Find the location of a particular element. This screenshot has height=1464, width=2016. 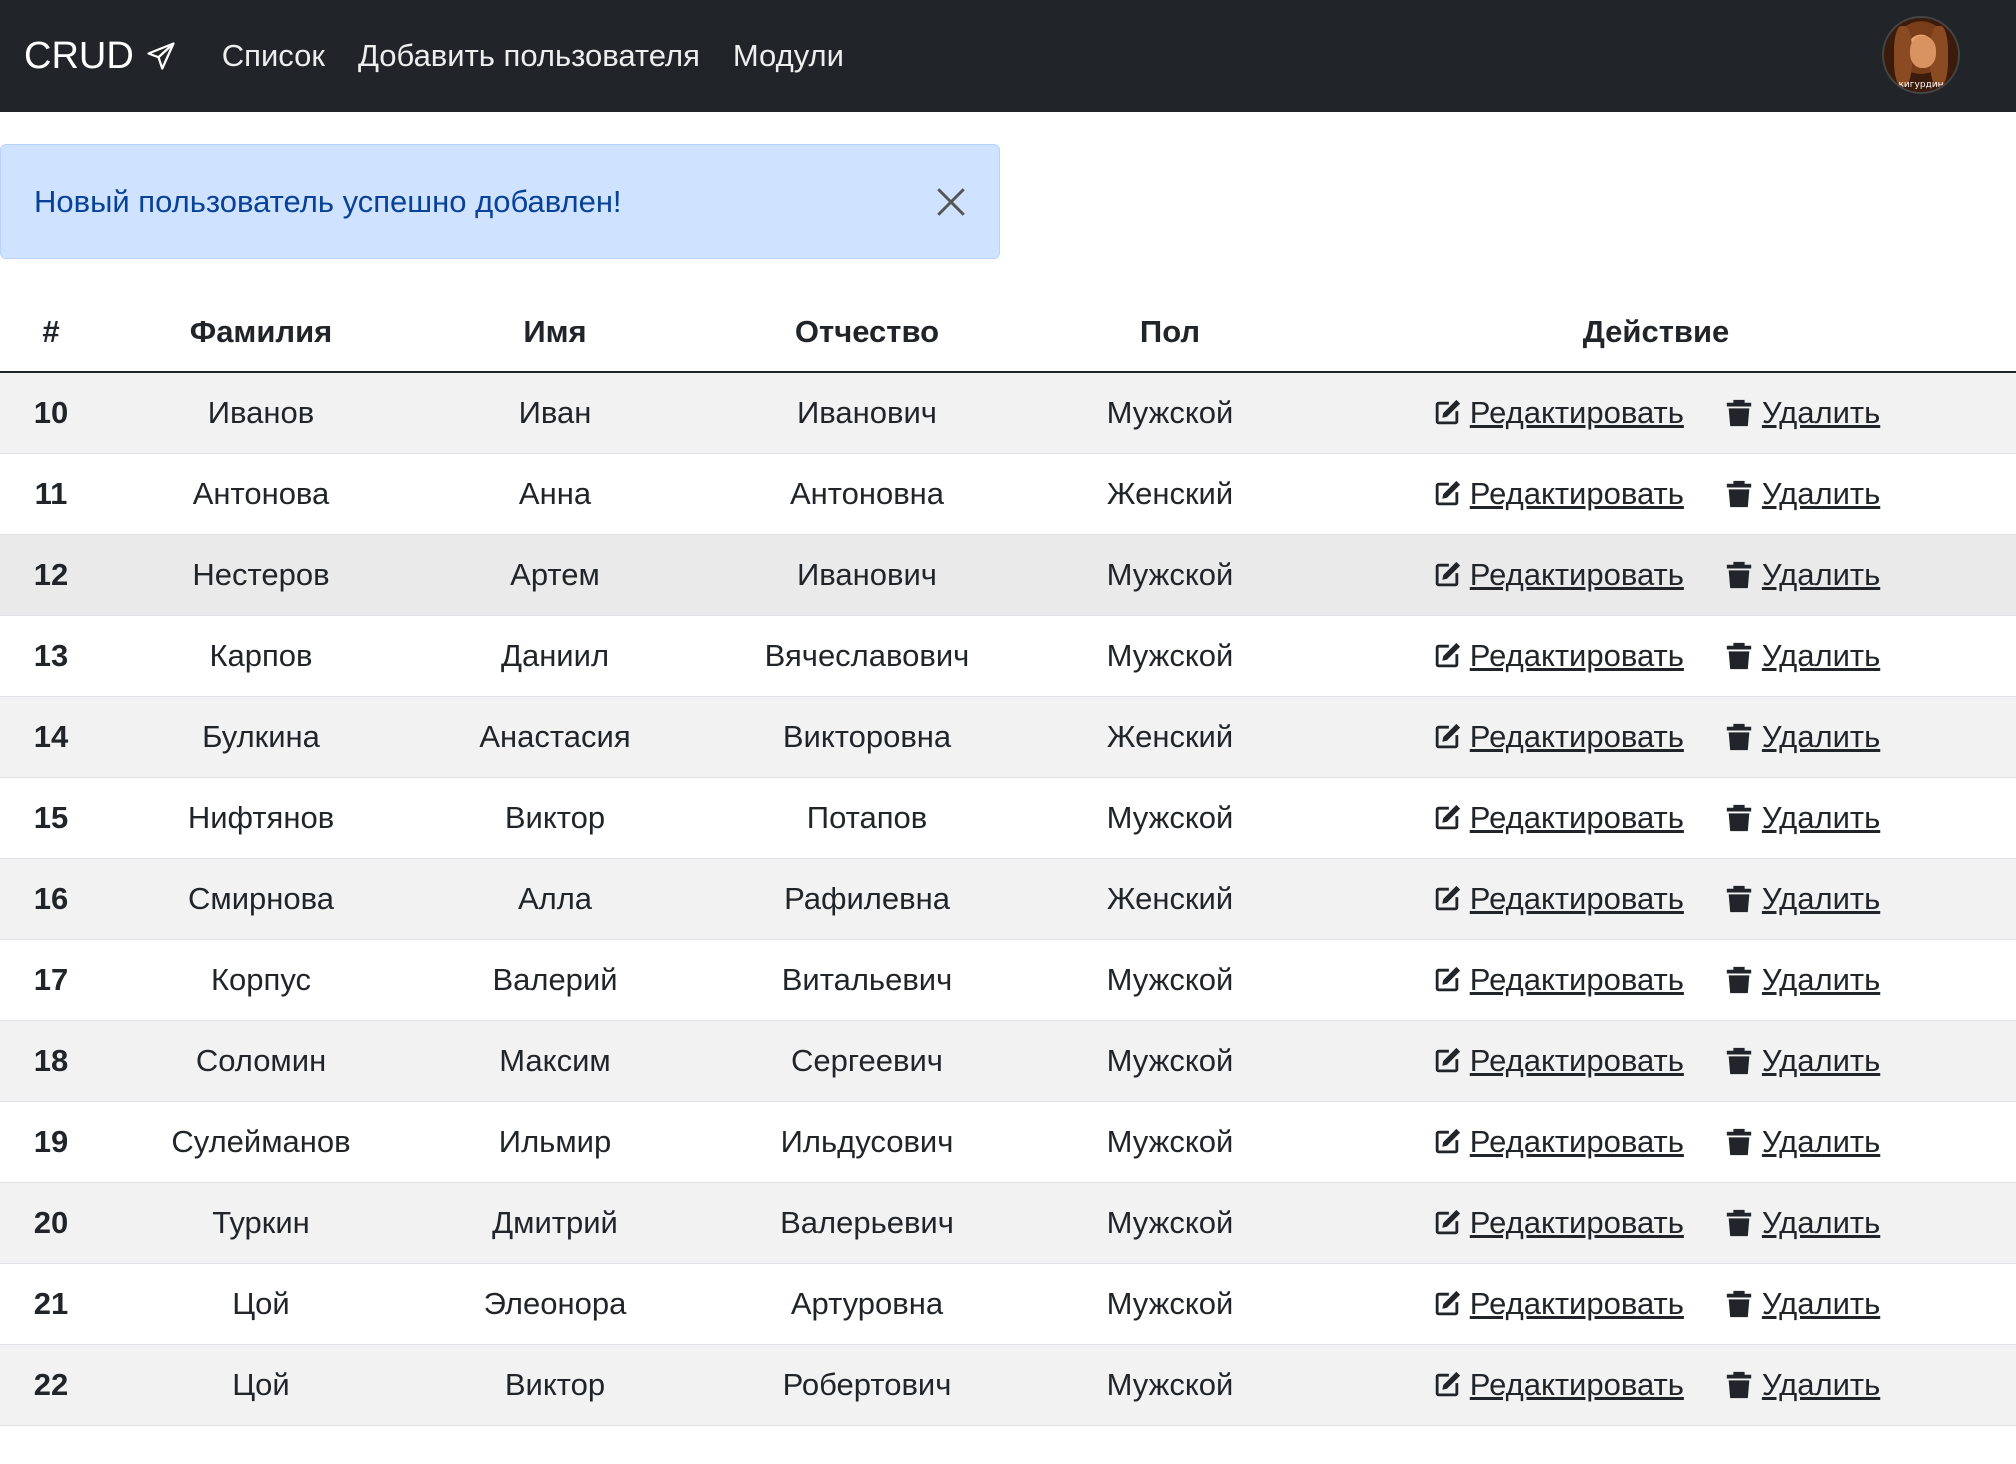

cell-first-name: Ильмир is located at coordinates (555, 1142).